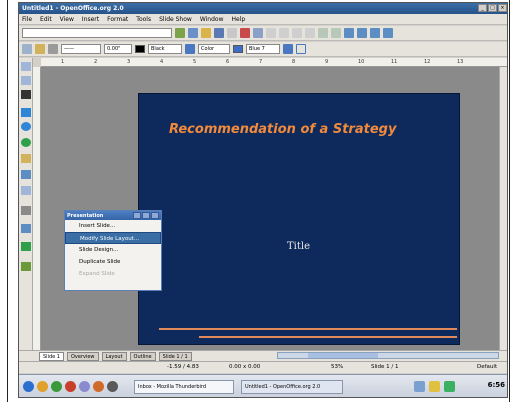 The width and height of the screenshot is (513, 402). I want to click on panel-dock-button, so click(146, 215).